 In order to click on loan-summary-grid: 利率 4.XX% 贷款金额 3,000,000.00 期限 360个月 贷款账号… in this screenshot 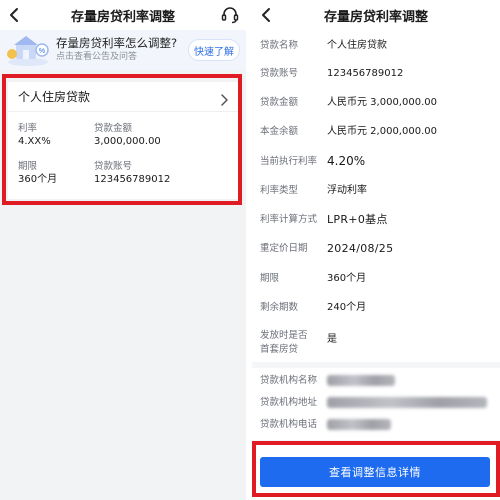, I will do `click(123, 155)`.